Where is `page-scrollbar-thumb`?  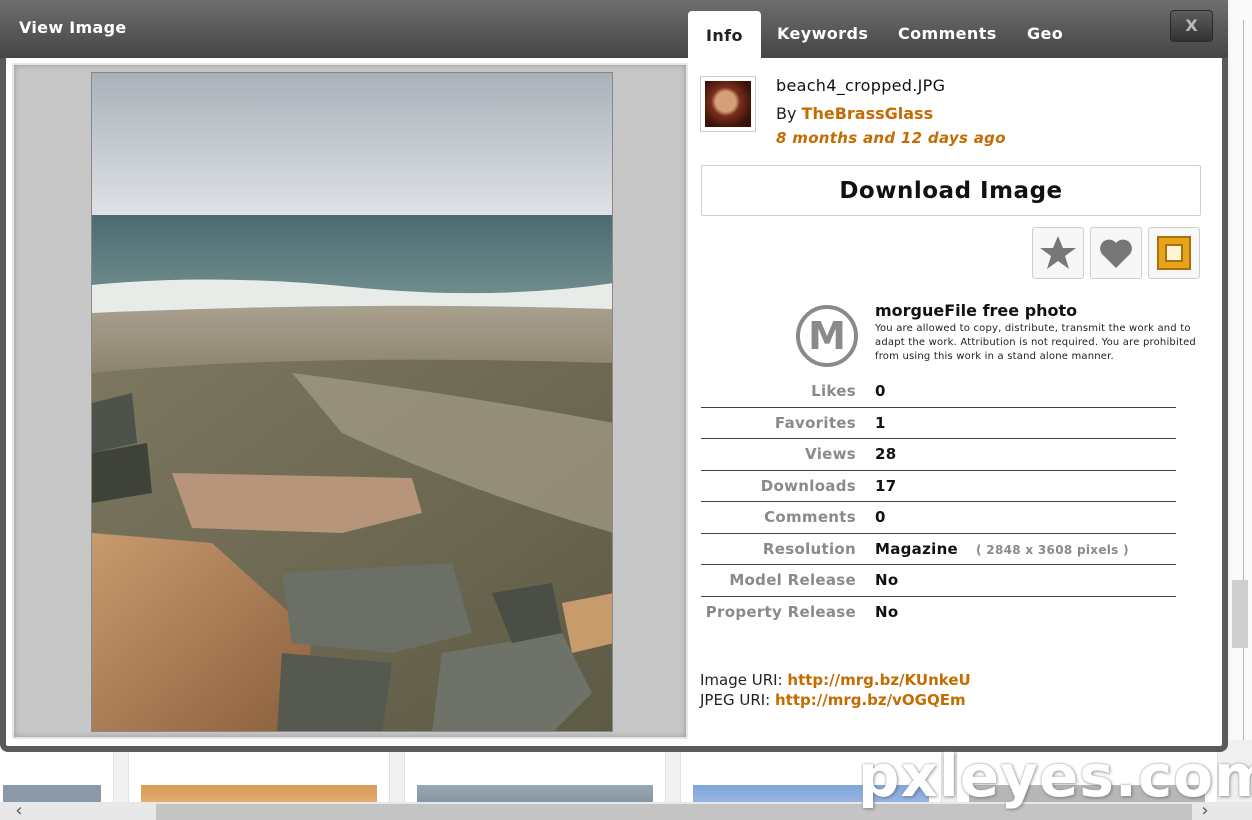
page-scrollbar-thumb is located at coordinates (1240, 614).